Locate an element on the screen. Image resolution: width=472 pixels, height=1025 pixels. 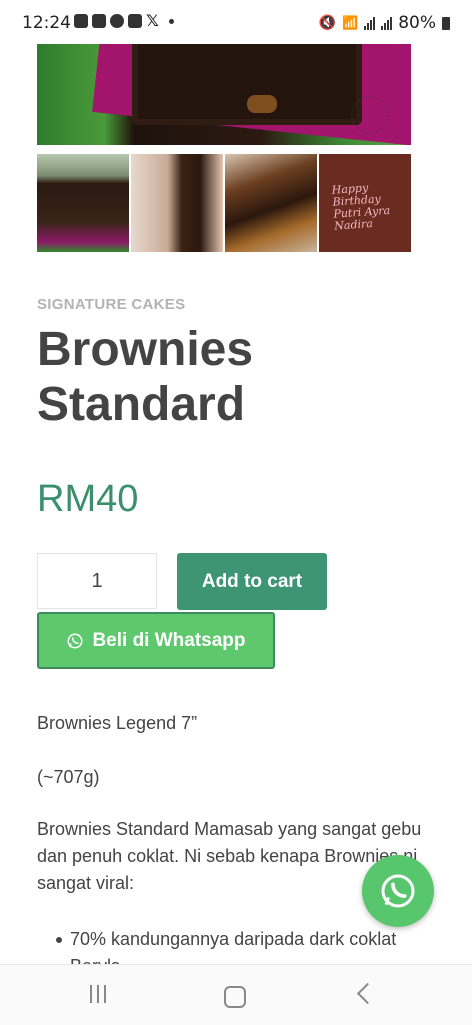
mute-icon: 🔇 is located at coordinates (327, 23).